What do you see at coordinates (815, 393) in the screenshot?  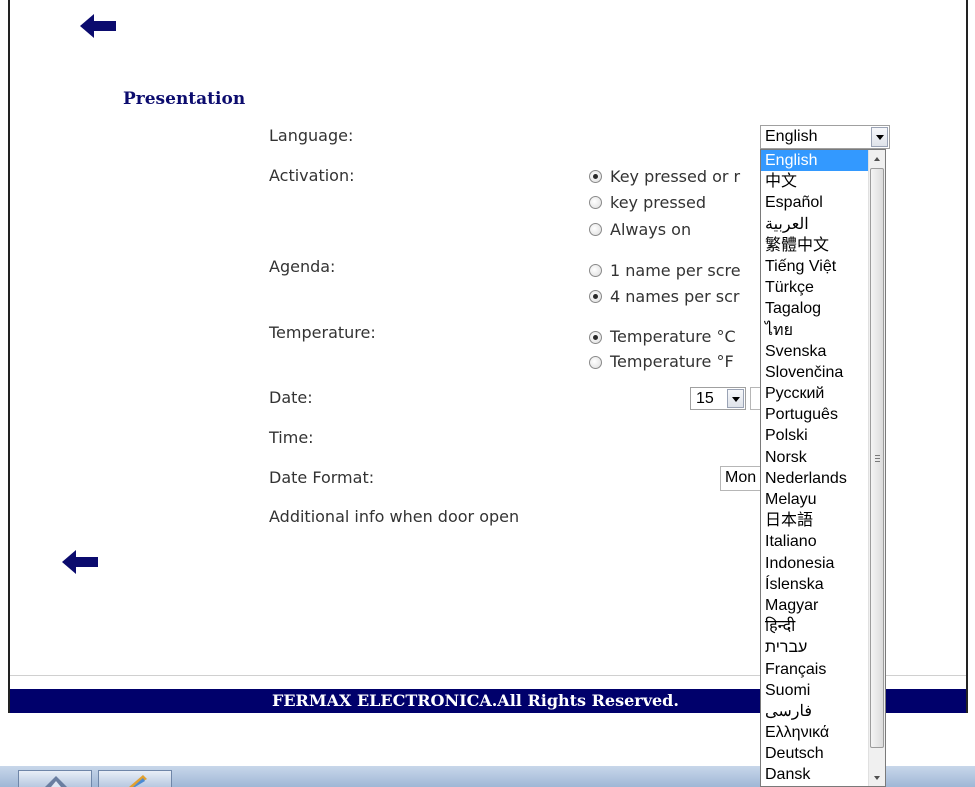 I see `language-option: Русский` at bounding box center [815, 393].